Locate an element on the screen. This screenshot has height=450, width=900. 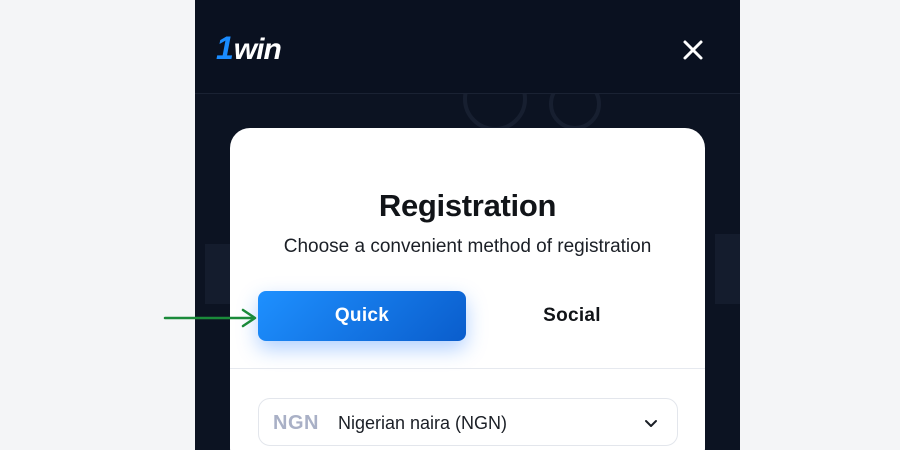
close-icon is located at coordinates (693, 50).